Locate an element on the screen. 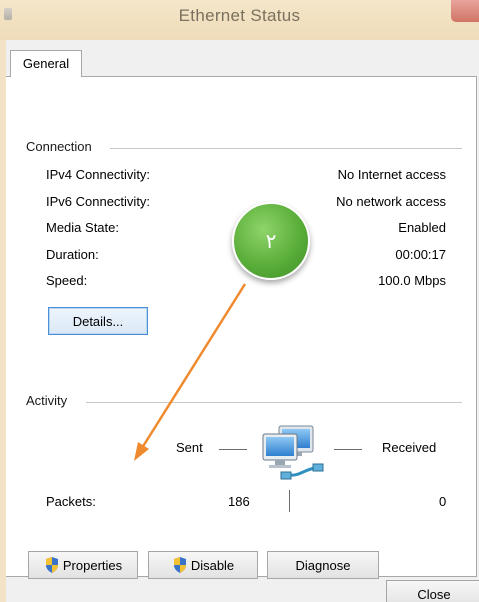 The width and height of the screenshot is (479, 602). disable-button: Disable is located at coordinates (203, 565).